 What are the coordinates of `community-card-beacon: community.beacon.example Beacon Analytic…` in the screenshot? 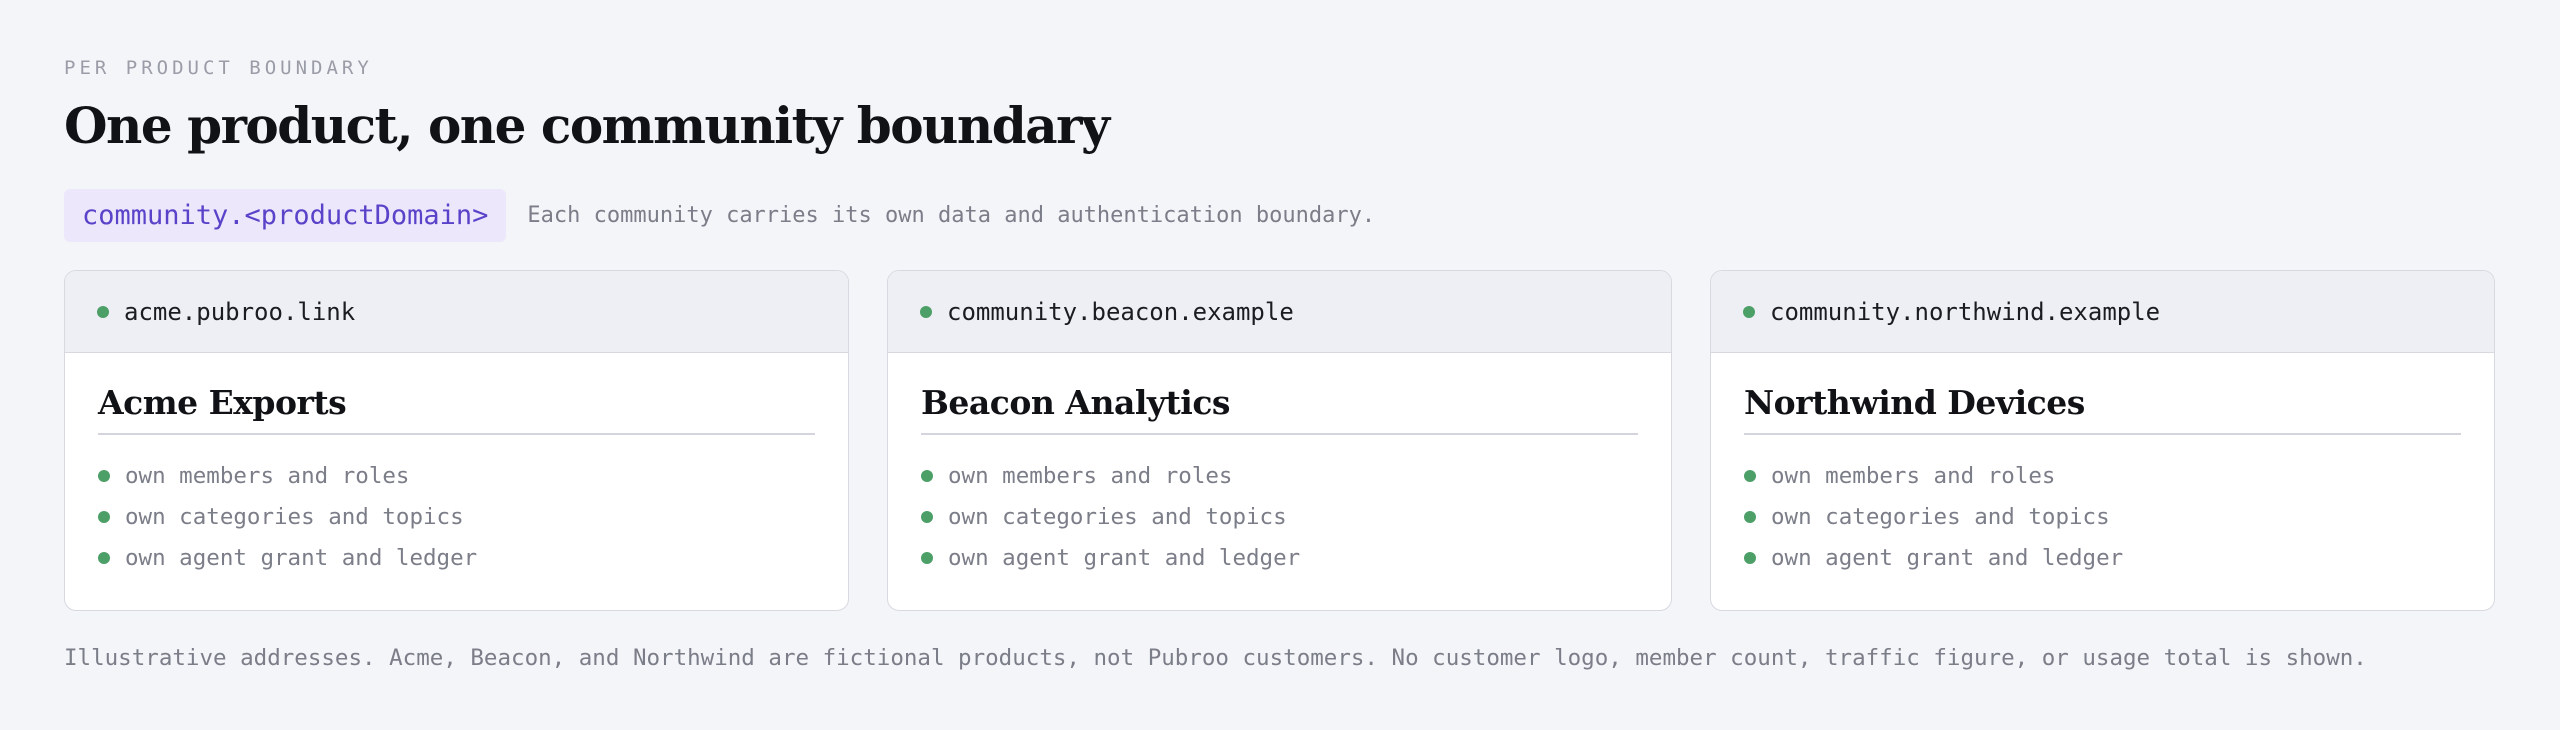 It's located at (1279, 440).